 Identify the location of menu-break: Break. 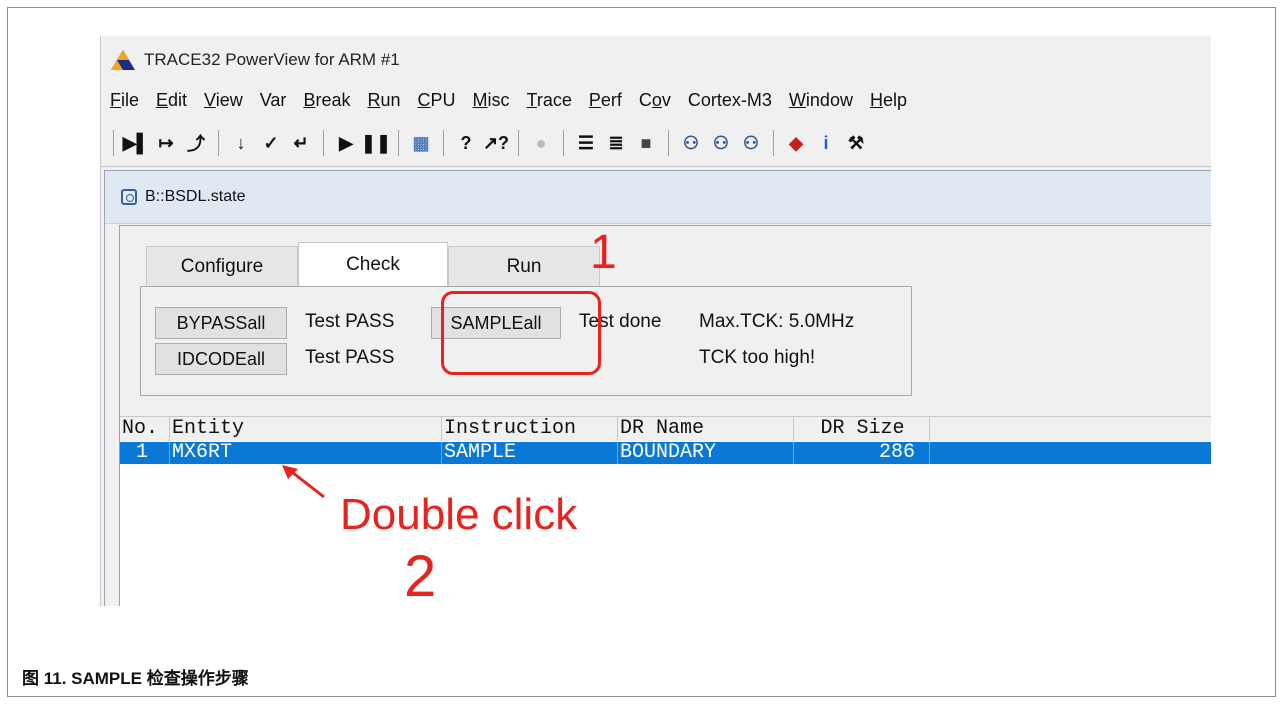
(326, 100).